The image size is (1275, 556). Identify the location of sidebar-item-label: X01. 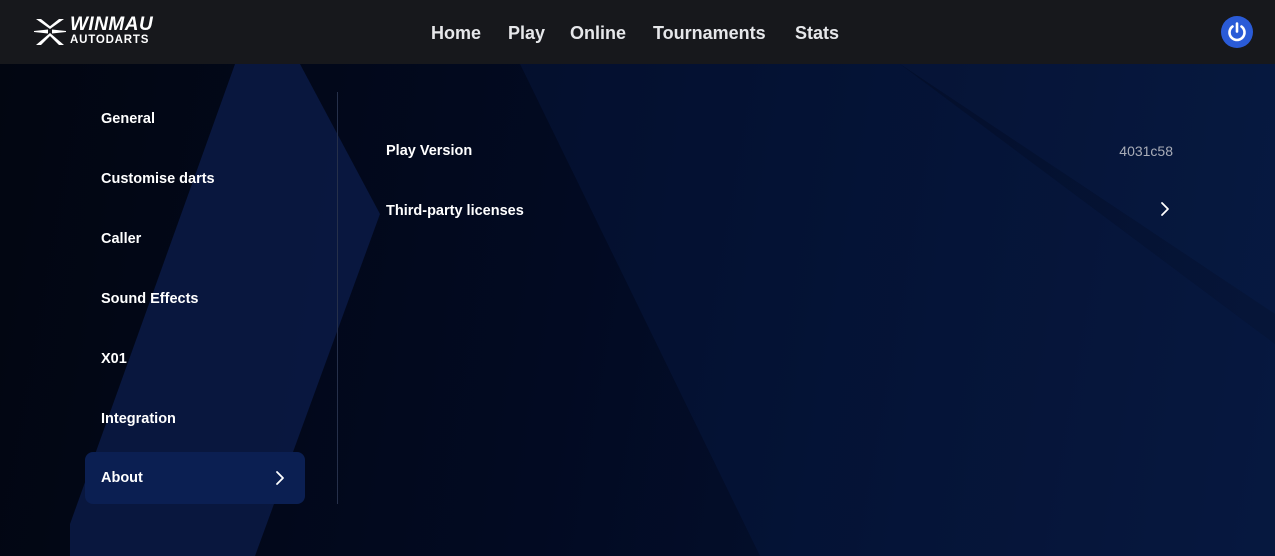
(114, 359).